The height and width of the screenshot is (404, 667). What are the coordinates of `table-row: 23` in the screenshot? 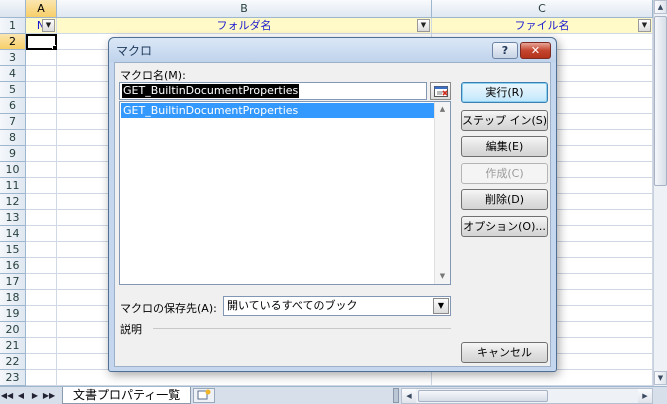 It's located at (326, 378).